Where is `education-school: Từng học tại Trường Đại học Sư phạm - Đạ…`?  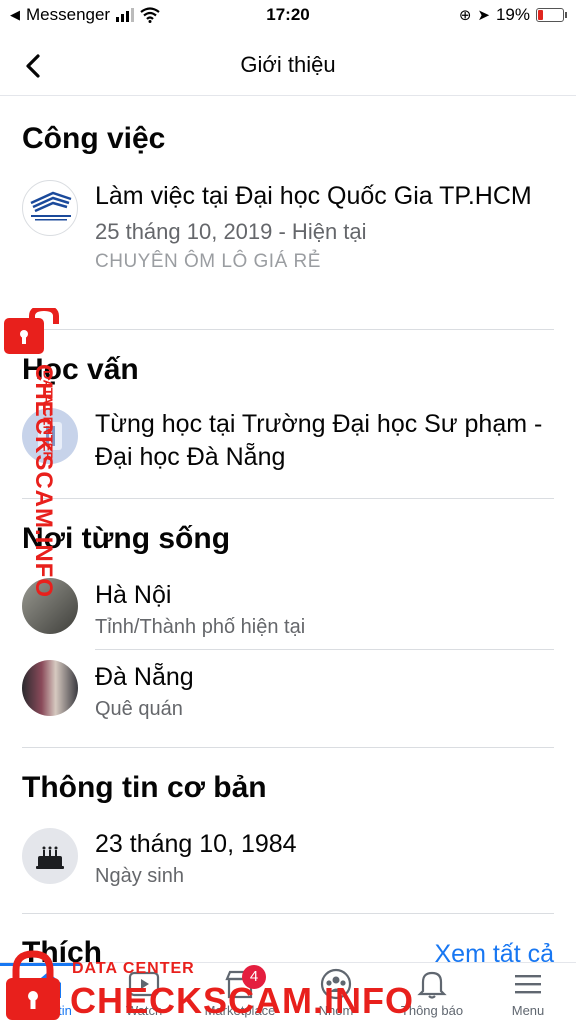 education-school: Từng học tại Trường Đại học Sư phạm - Đạ… is located at coordinates (325, 441).